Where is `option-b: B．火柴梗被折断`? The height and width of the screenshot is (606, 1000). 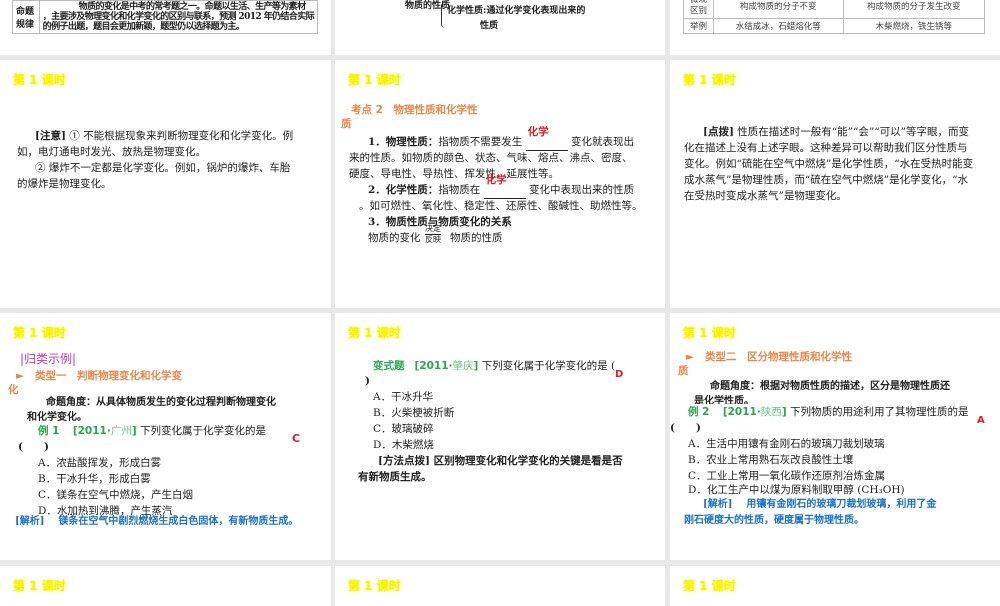
option-b: B．火柴梗被折断 is located at coordinates (414, 413).